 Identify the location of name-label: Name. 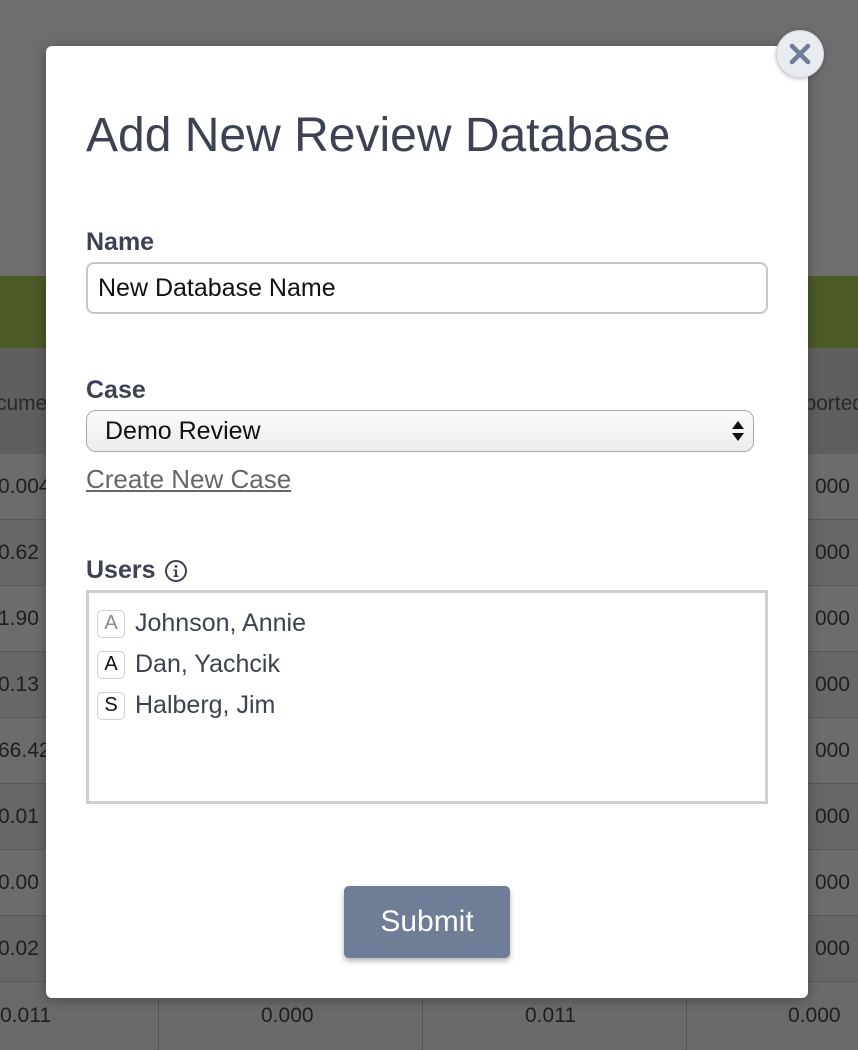
(120, 242).